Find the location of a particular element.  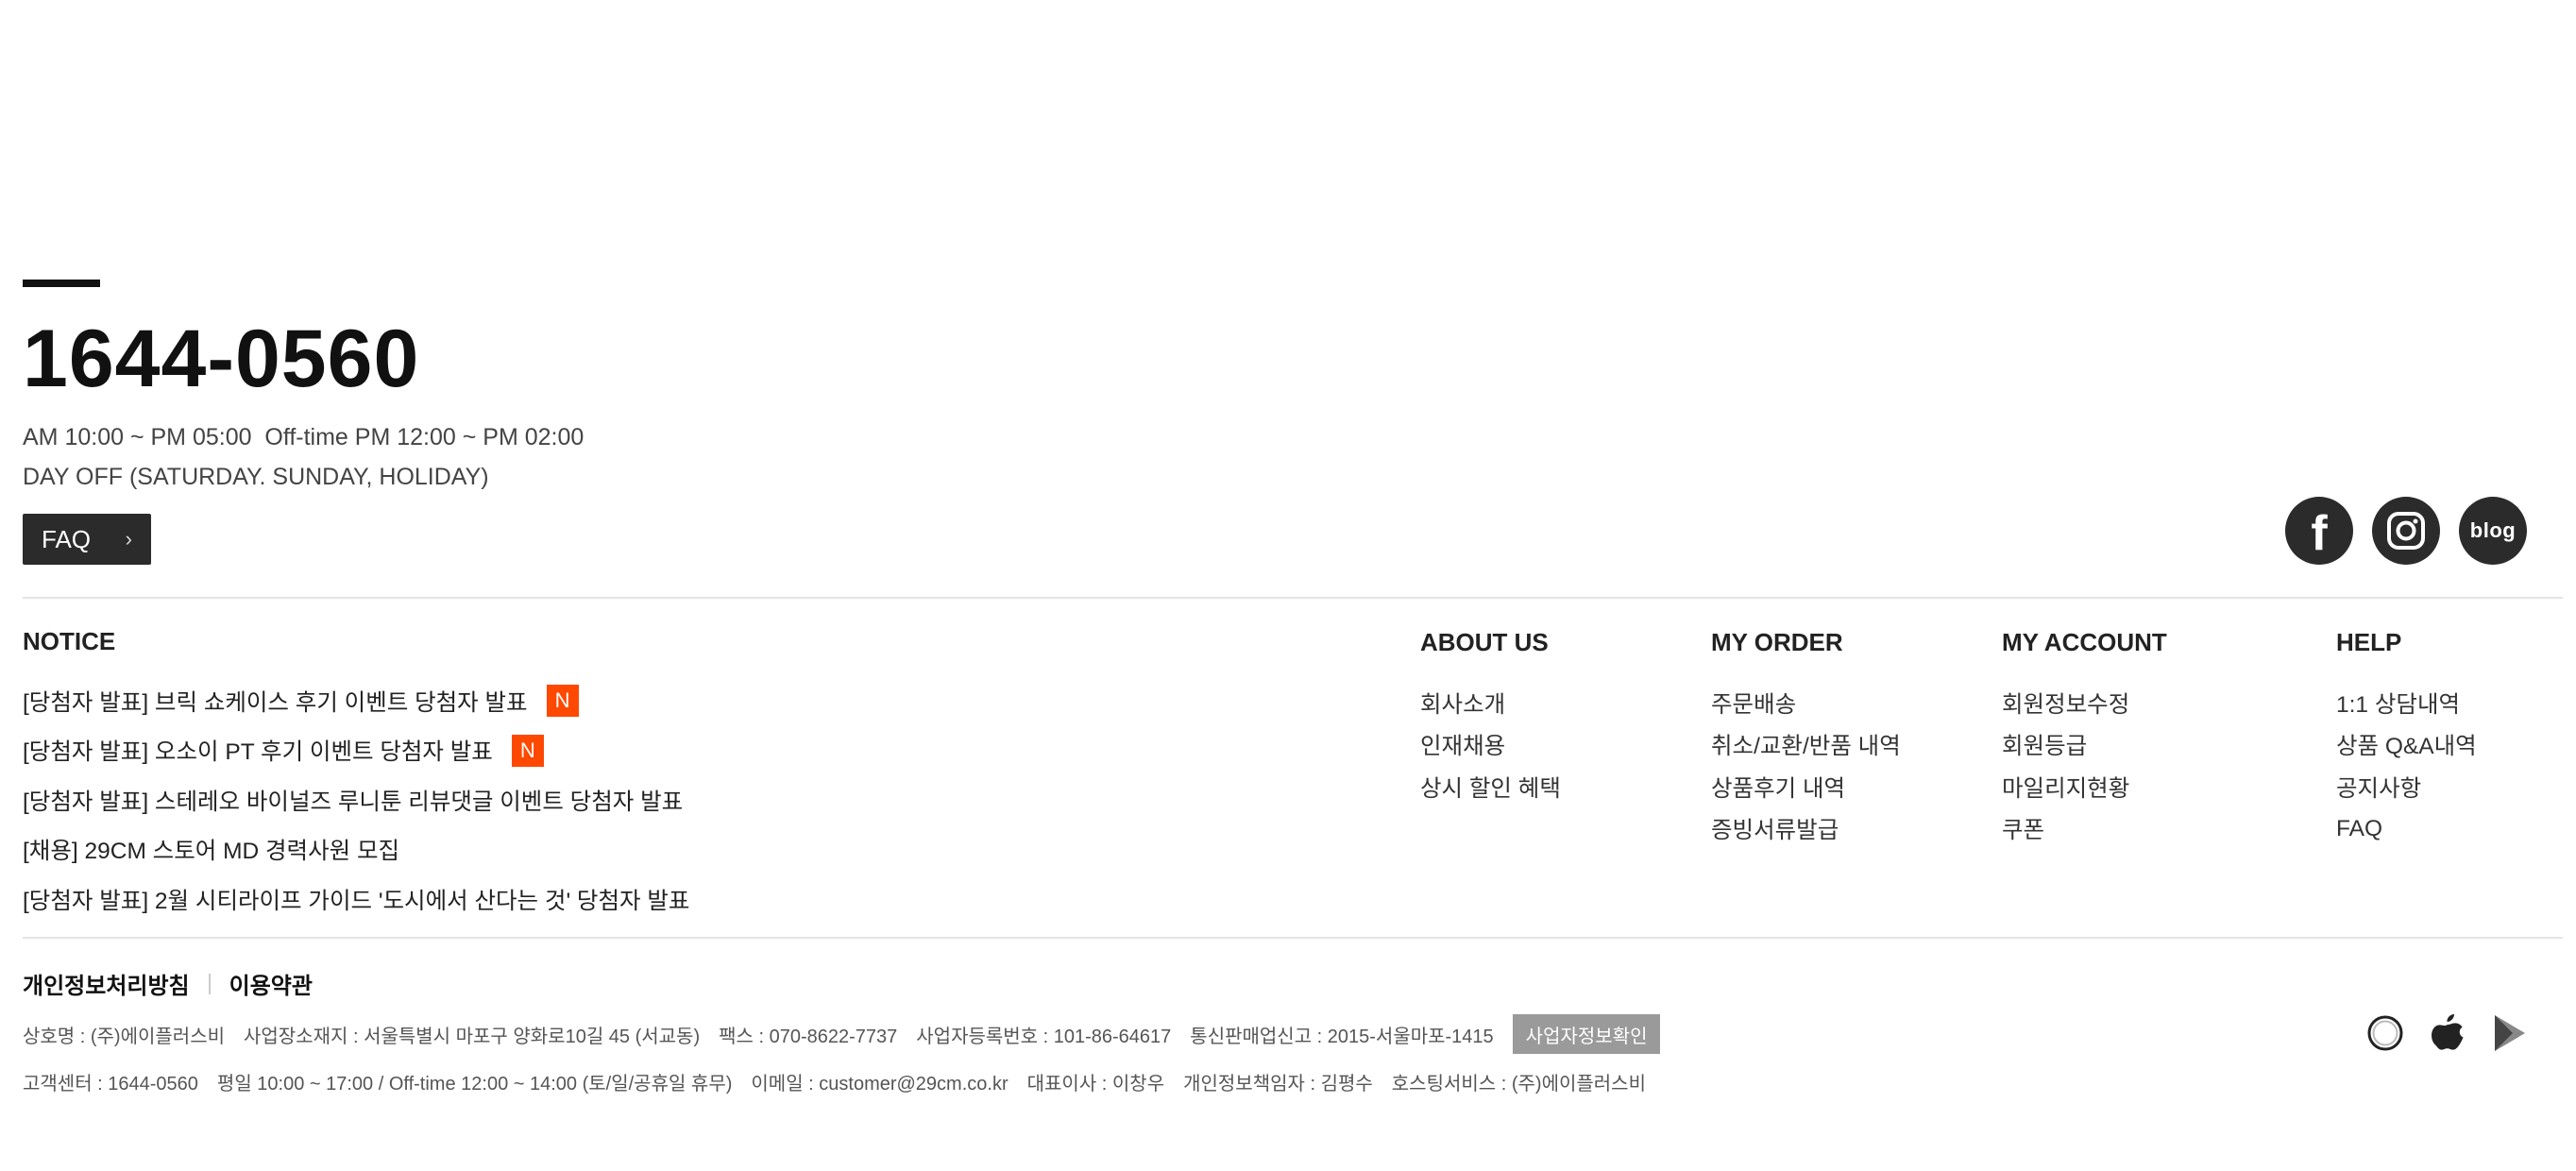

notice-item: [당첨자 발표] 스테레오 바이널즈 루니툰 리뷰댓글 이벤트 당첨자 발표 is located at coordinates (356, 800).